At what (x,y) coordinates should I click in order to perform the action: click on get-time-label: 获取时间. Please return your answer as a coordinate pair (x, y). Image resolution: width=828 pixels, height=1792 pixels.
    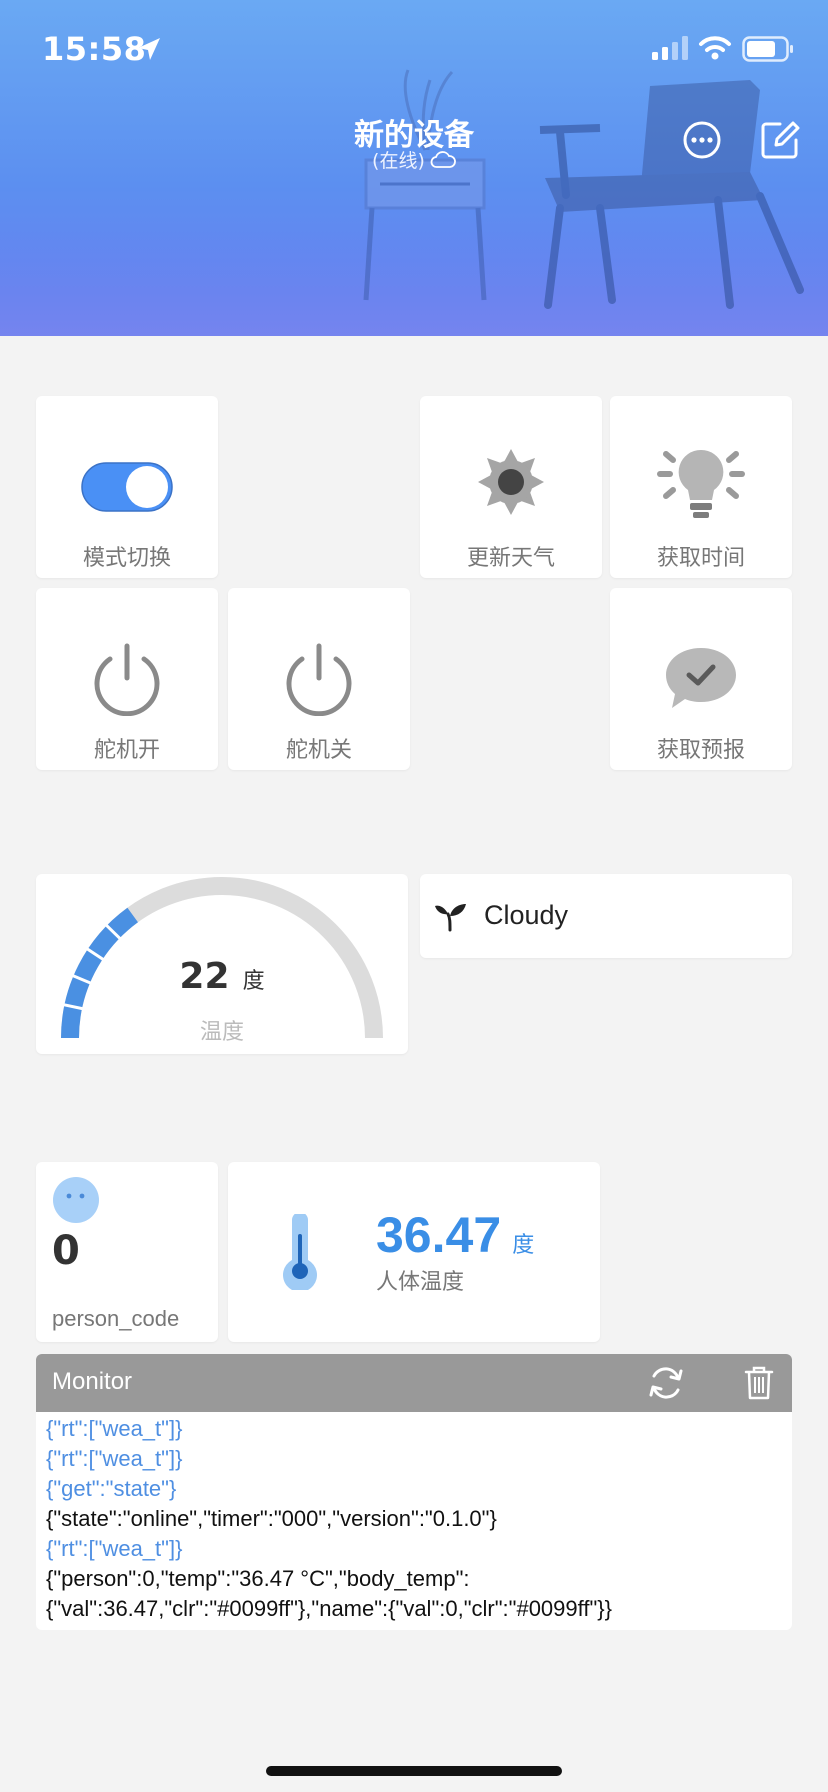
    Looking at the image, I should click on (700, 558).